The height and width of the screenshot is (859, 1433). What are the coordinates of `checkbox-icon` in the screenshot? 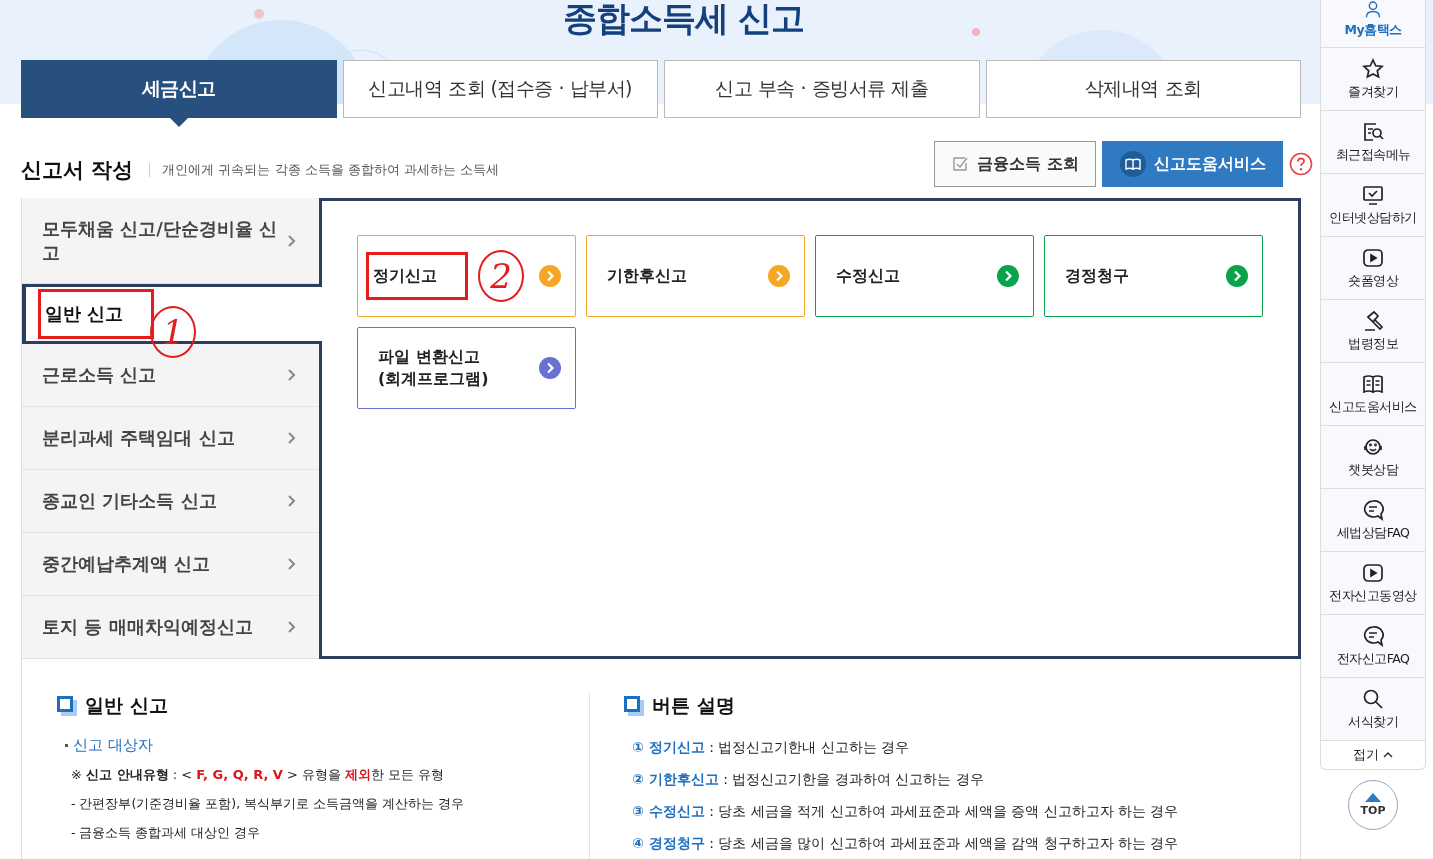 It's located at (960, 164).